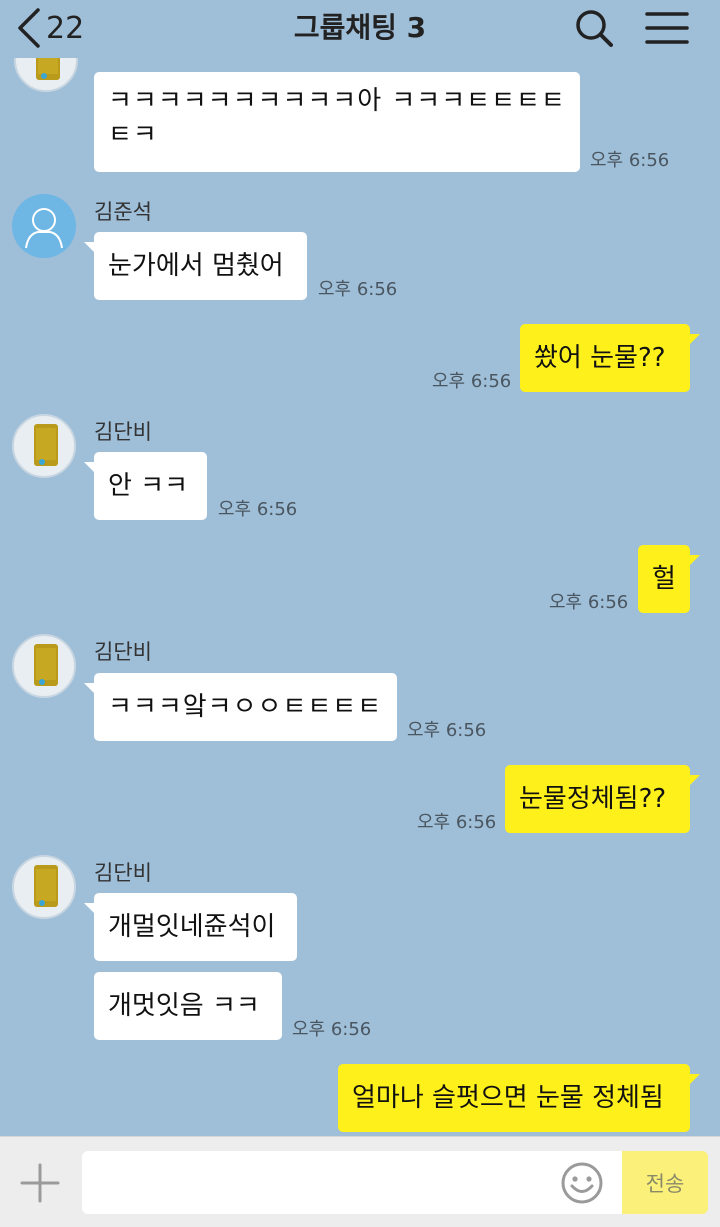 This screenshot has height=1227, width=720. What do you see at coordinates (184, 1006) in the screenshot?
I see `message-text: 개멋잇음 ㅋㅋ` at bounding box center [184, 1006].